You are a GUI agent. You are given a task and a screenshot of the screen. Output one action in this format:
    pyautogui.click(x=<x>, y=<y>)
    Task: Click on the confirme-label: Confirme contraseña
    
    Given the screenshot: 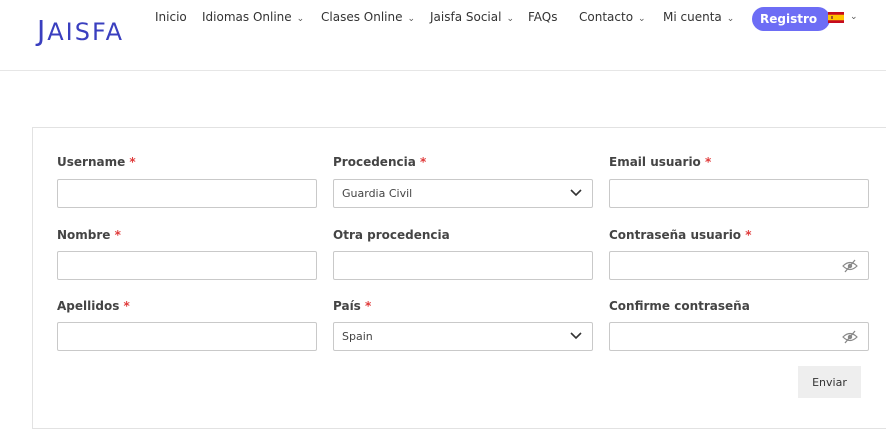 What is the action you would take?
    pyautogui.click(x=679, y=306)
    